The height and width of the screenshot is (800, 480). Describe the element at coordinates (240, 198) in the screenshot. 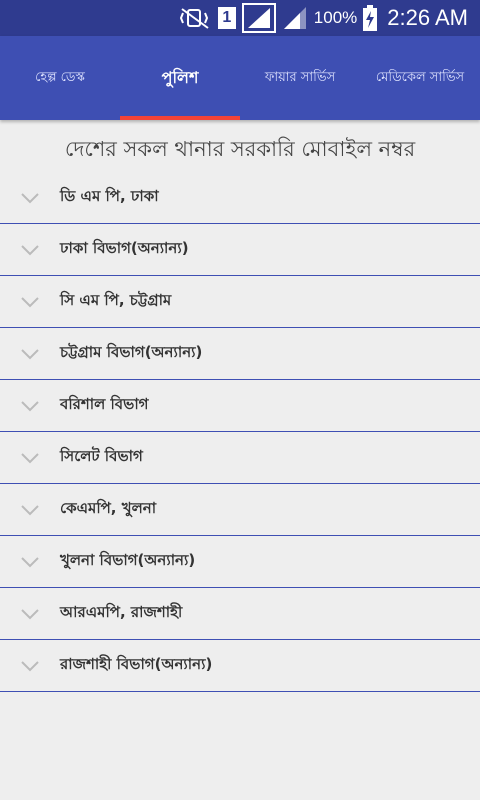

I see `list-item: ডি এম পি, ঢাকা` at that location.